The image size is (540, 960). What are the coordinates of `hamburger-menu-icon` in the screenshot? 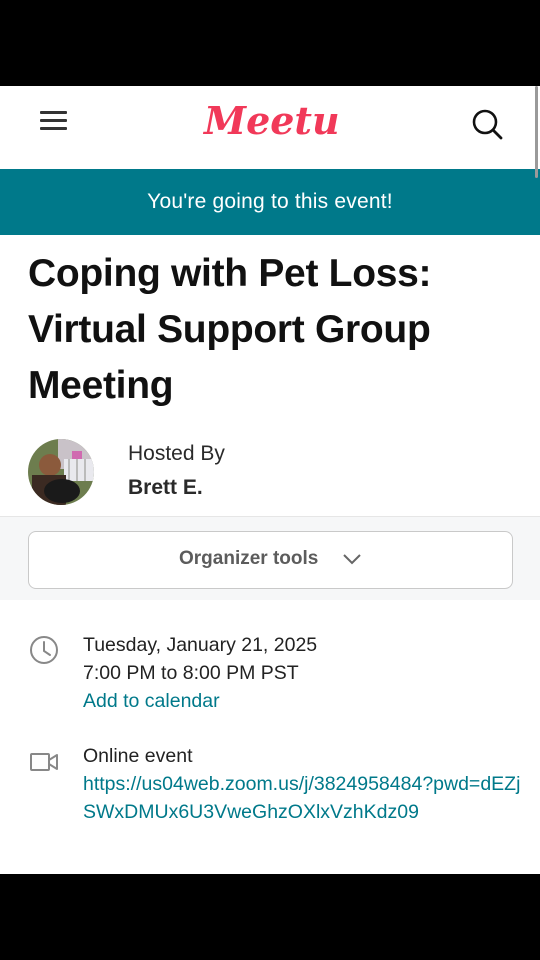 It's located at (53, 121).